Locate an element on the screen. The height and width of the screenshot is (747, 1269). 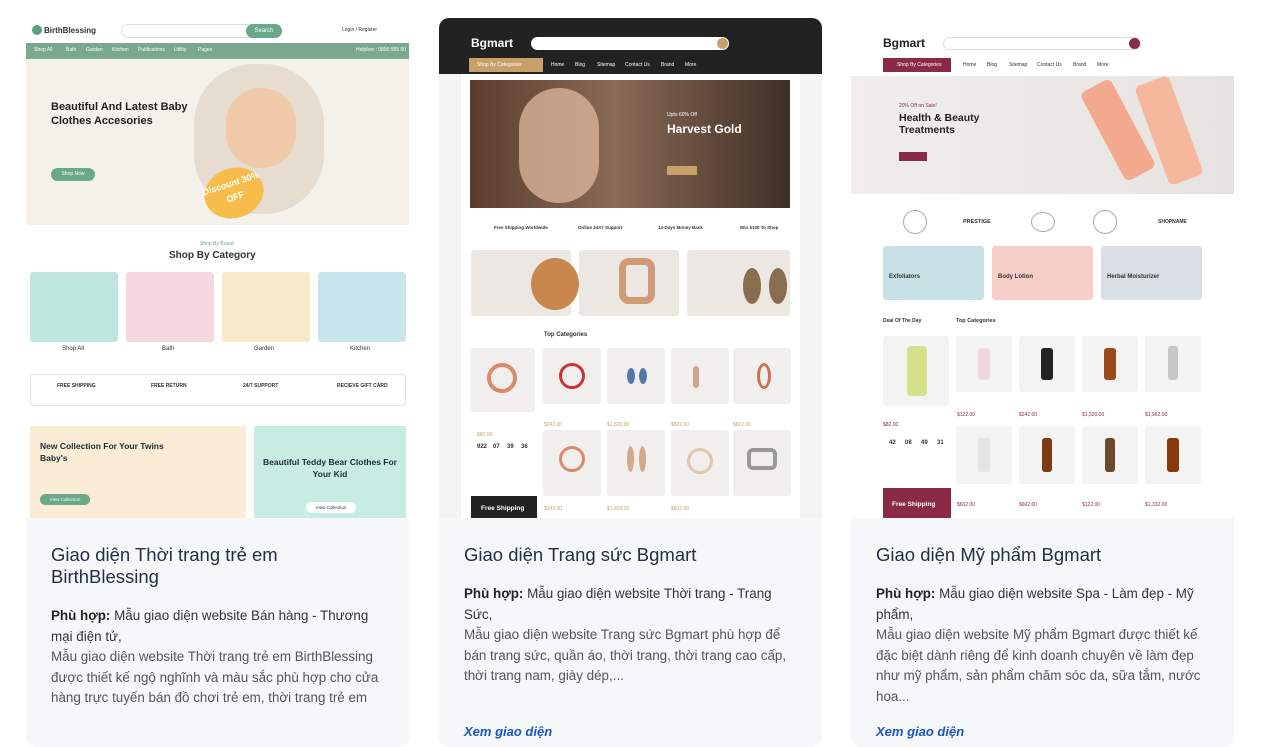
preview-hero is located at coordinates (630, 144).